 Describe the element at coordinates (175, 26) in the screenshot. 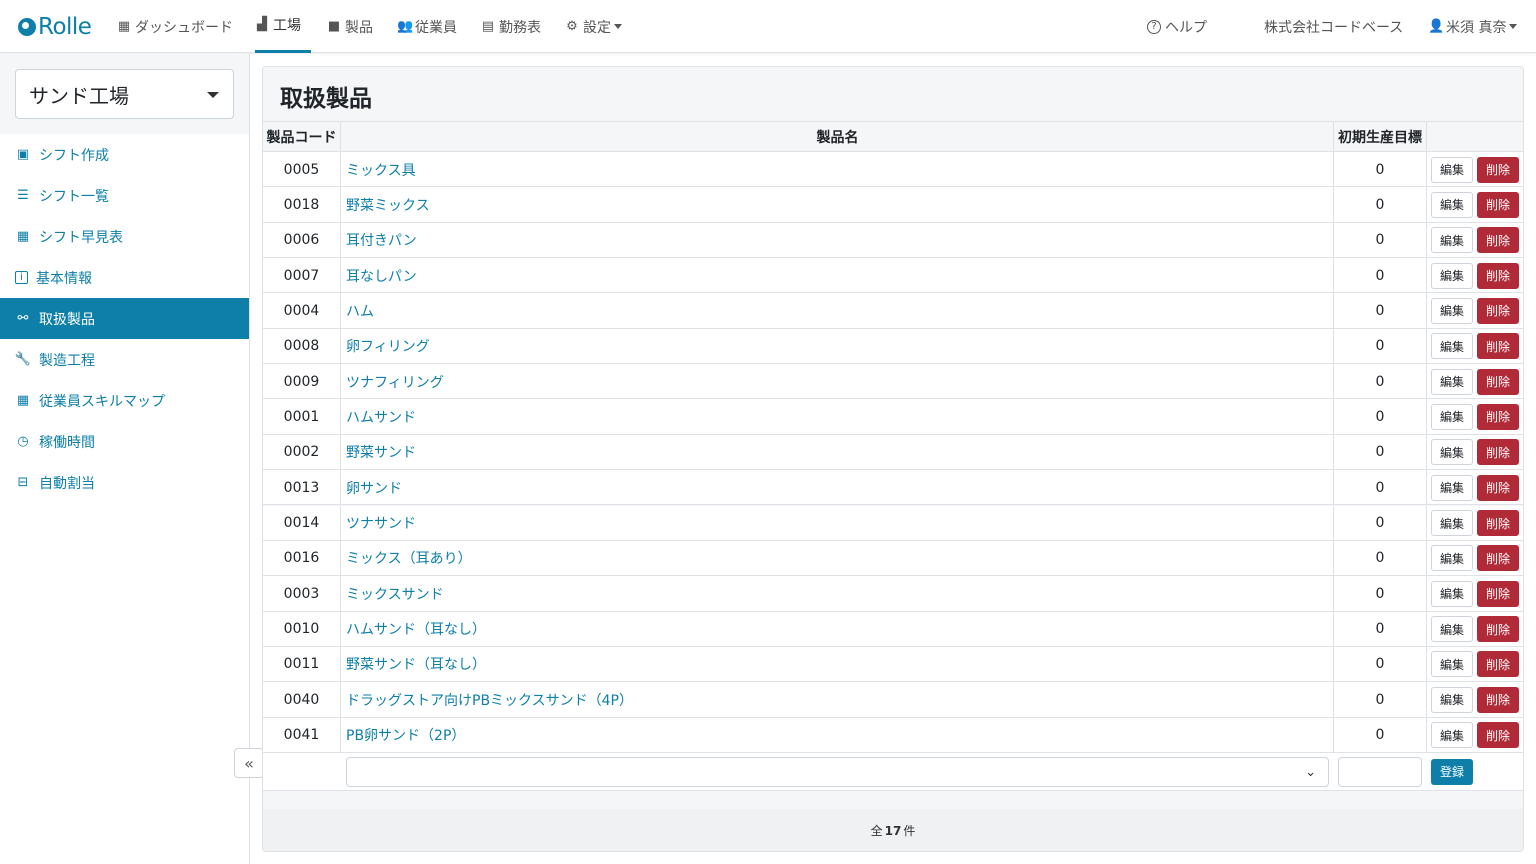

I see `nav-dashboard: ▦ ダッシュボード` at that location.